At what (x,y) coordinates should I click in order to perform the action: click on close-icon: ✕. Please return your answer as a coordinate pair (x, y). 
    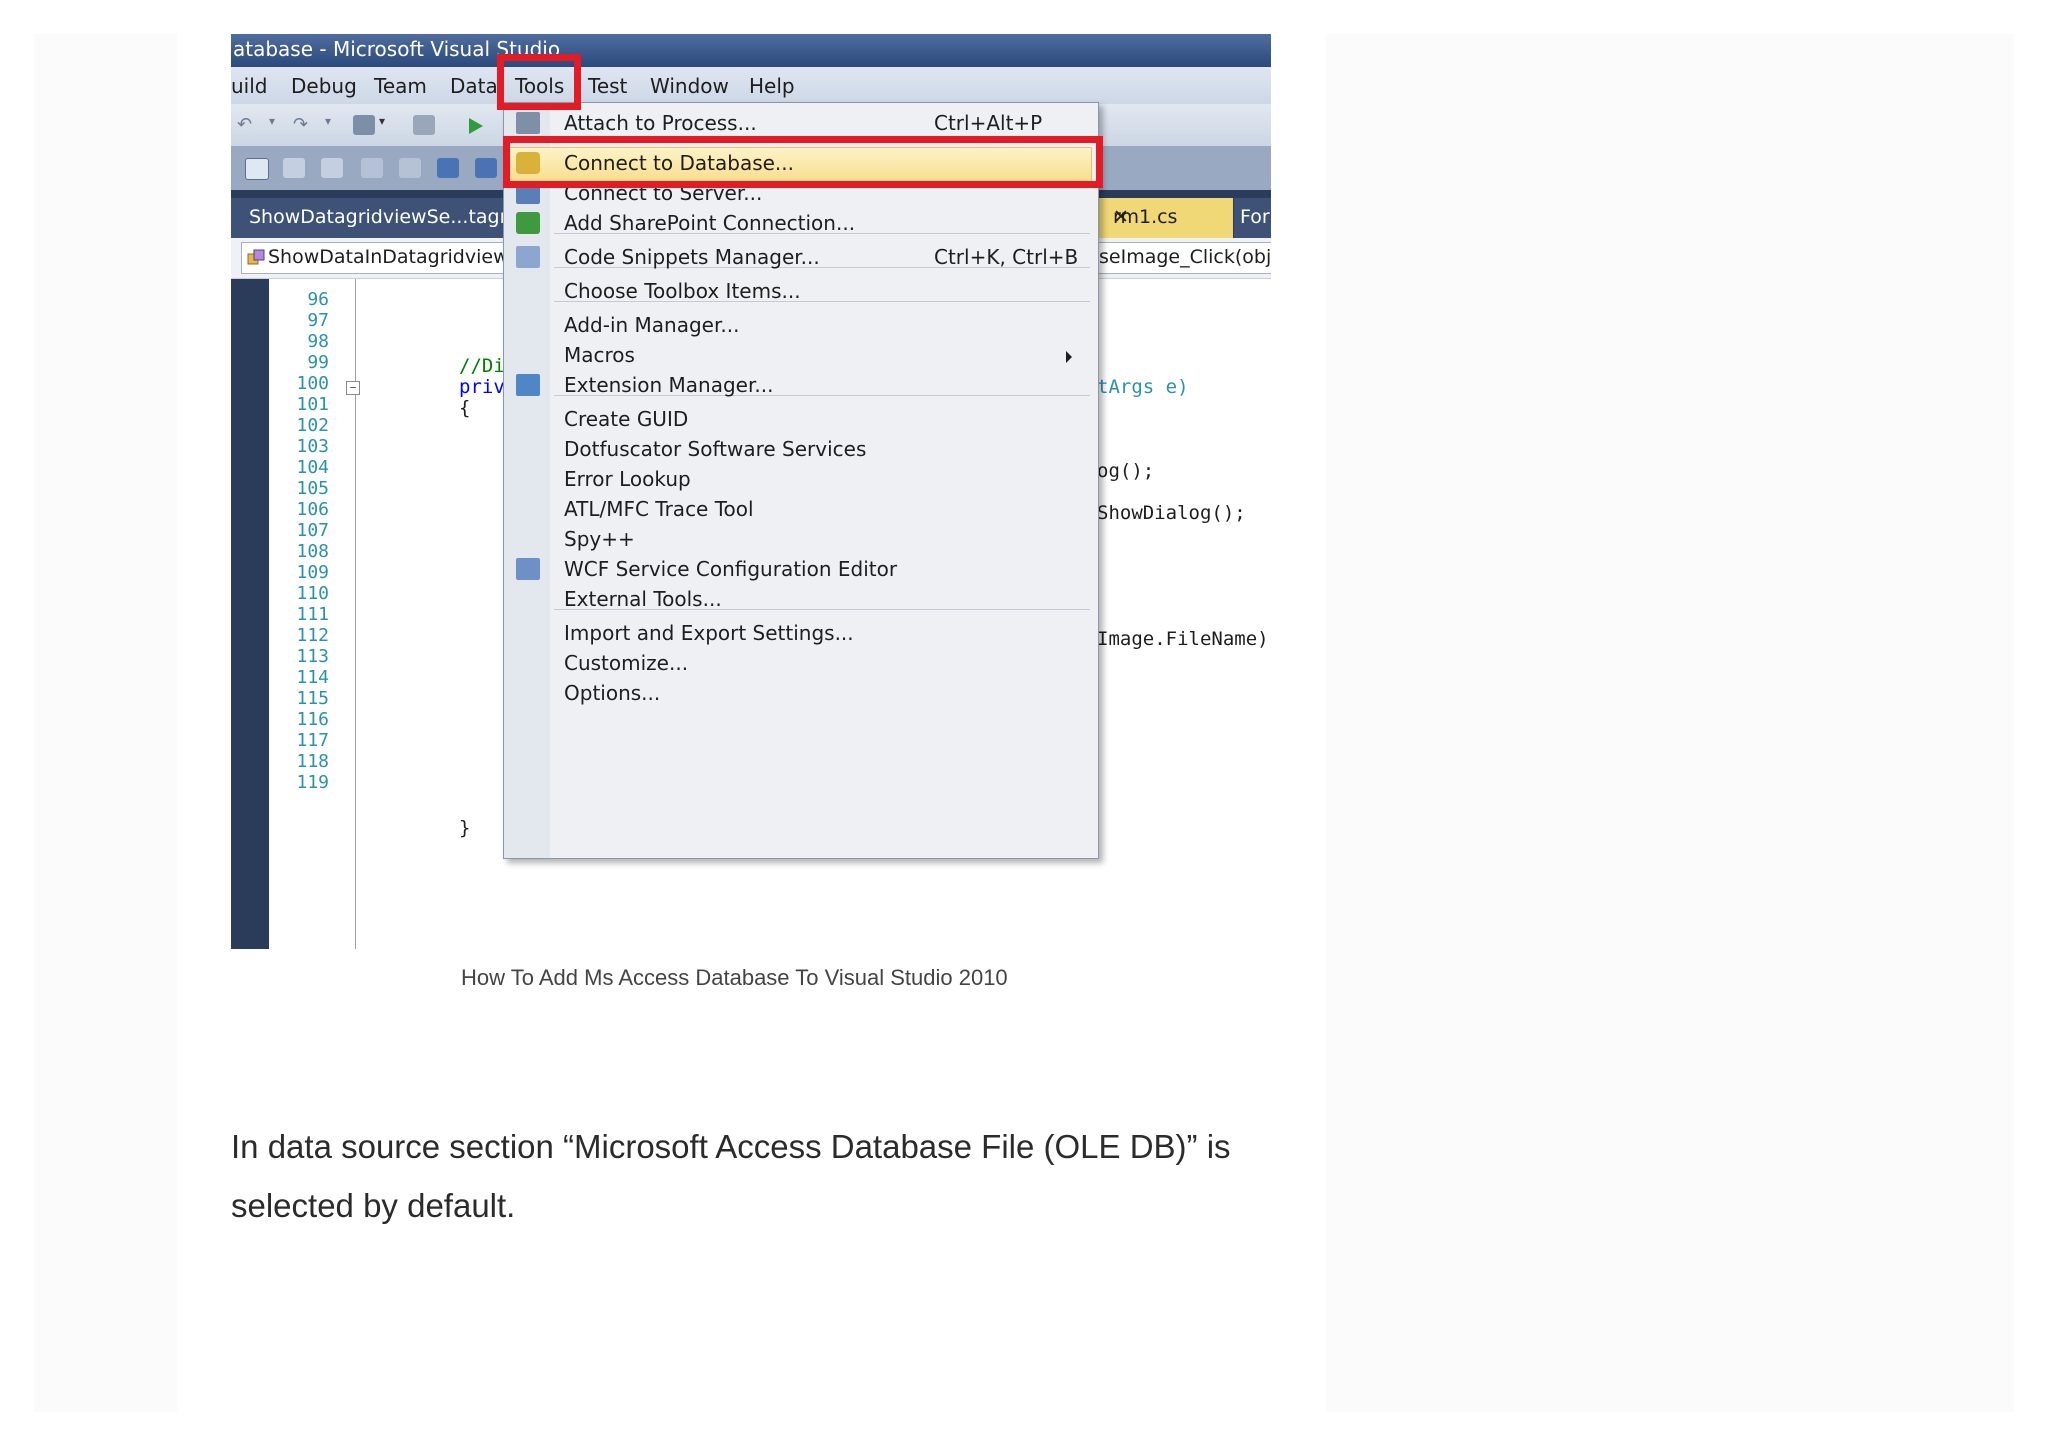
    Looking at the image, I should click on (1121, 217).